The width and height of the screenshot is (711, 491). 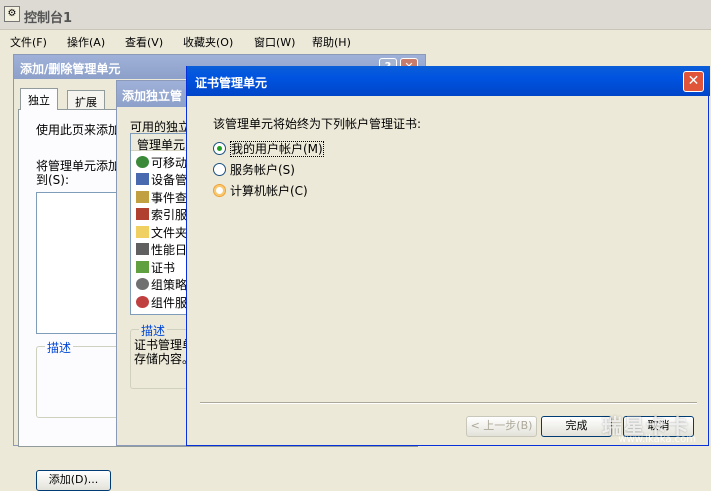 I want to click on radio-icon, so click(x=219, y=169).